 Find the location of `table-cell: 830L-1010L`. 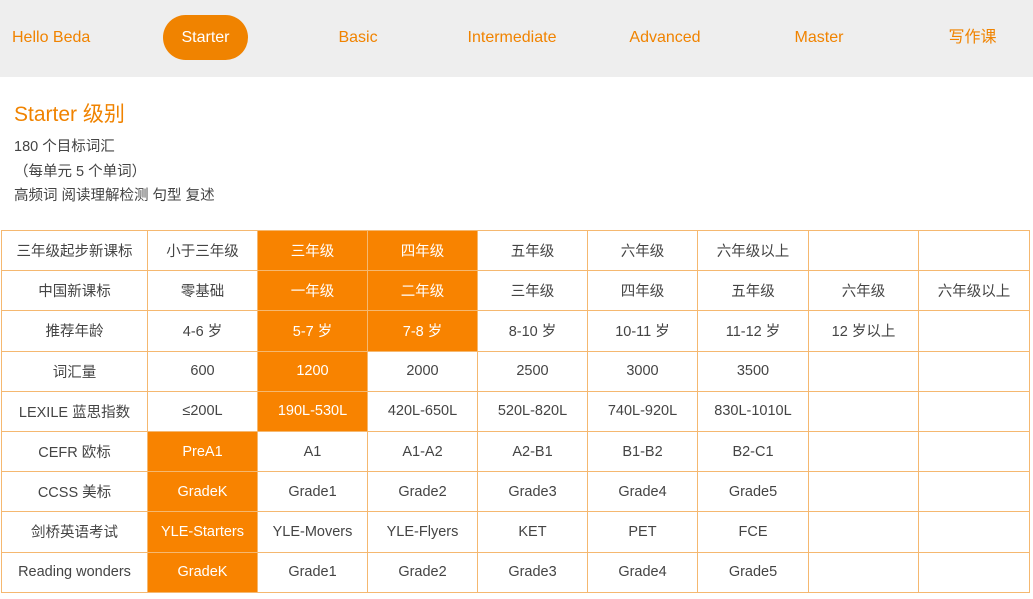

table-cell: 830L-1010L is located at coordinates (753, 411).